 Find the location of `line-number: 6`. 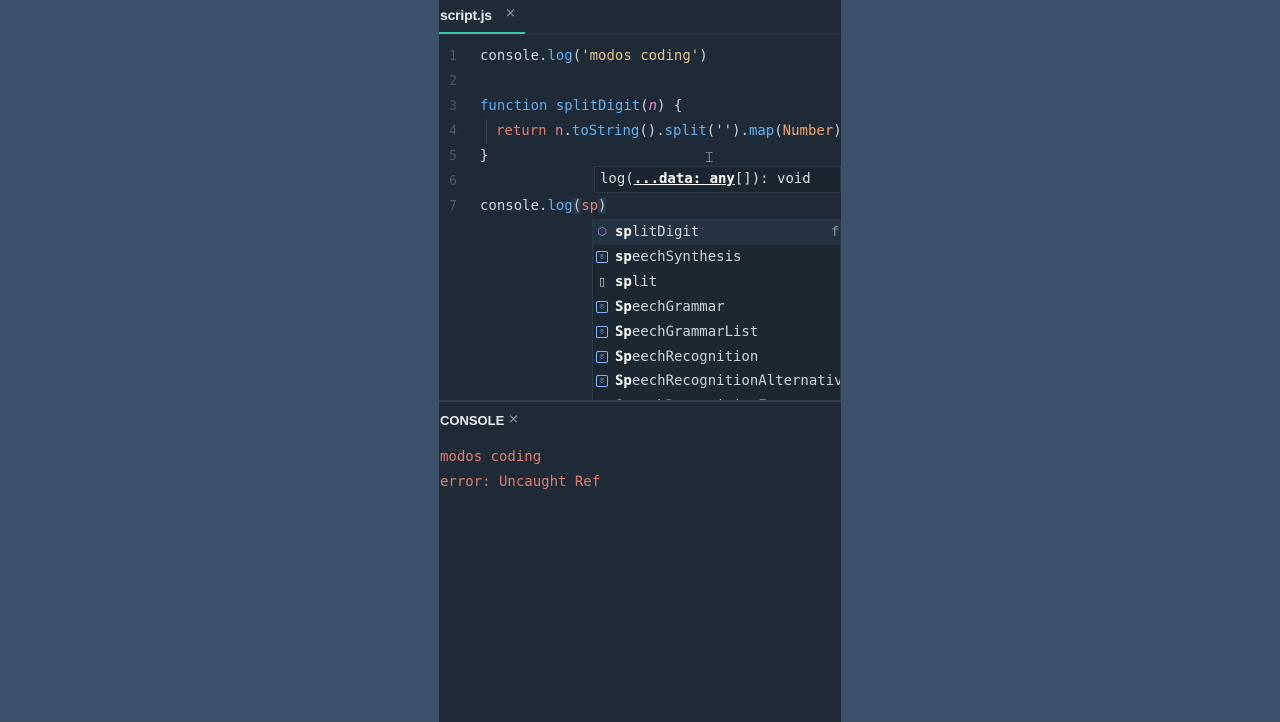

line-number: 6 is located at coordinates (453, 181).